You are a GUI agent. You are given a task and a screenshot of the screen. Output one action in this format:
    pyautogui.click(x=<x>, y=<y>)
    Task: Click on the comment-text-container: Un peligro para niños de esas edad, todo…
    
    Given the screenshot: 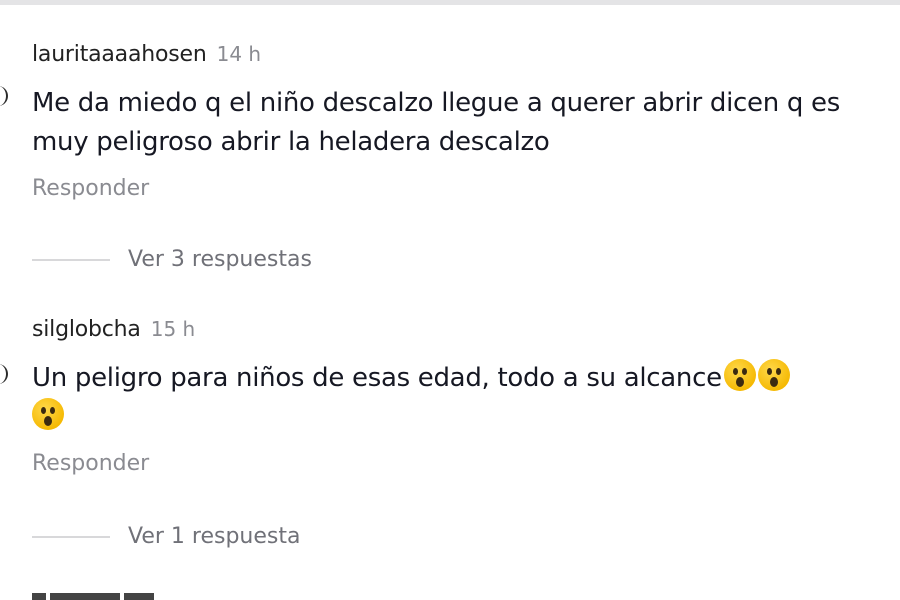 What is the action you would take?
    pyautogui.click(x=452, y=398)
    